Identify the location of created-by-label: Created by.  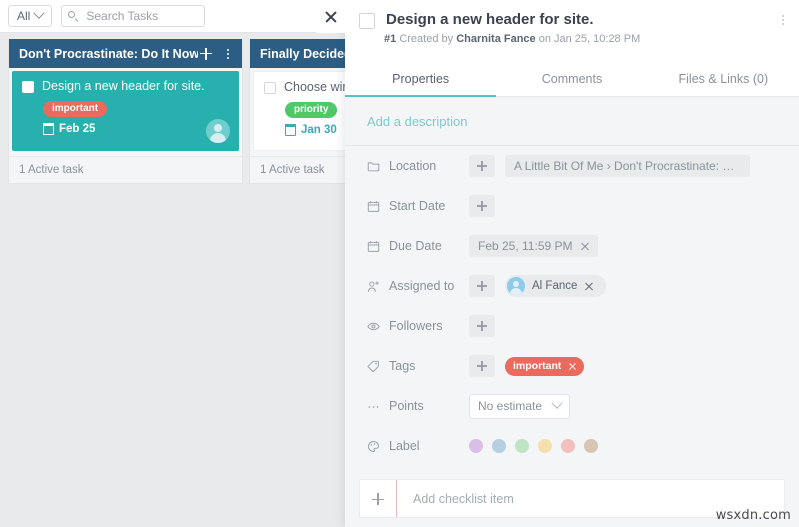
(426, 39).